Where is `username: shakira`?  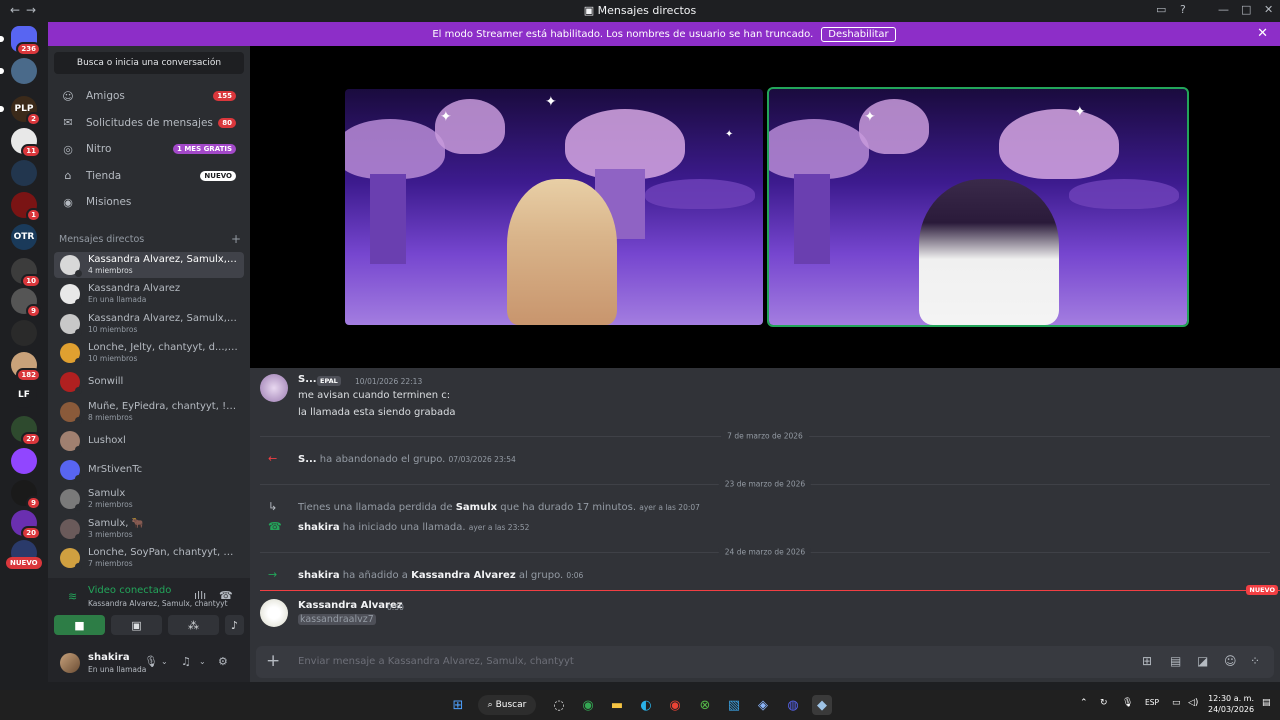 username: shakira is located at coordinates (109, 657).